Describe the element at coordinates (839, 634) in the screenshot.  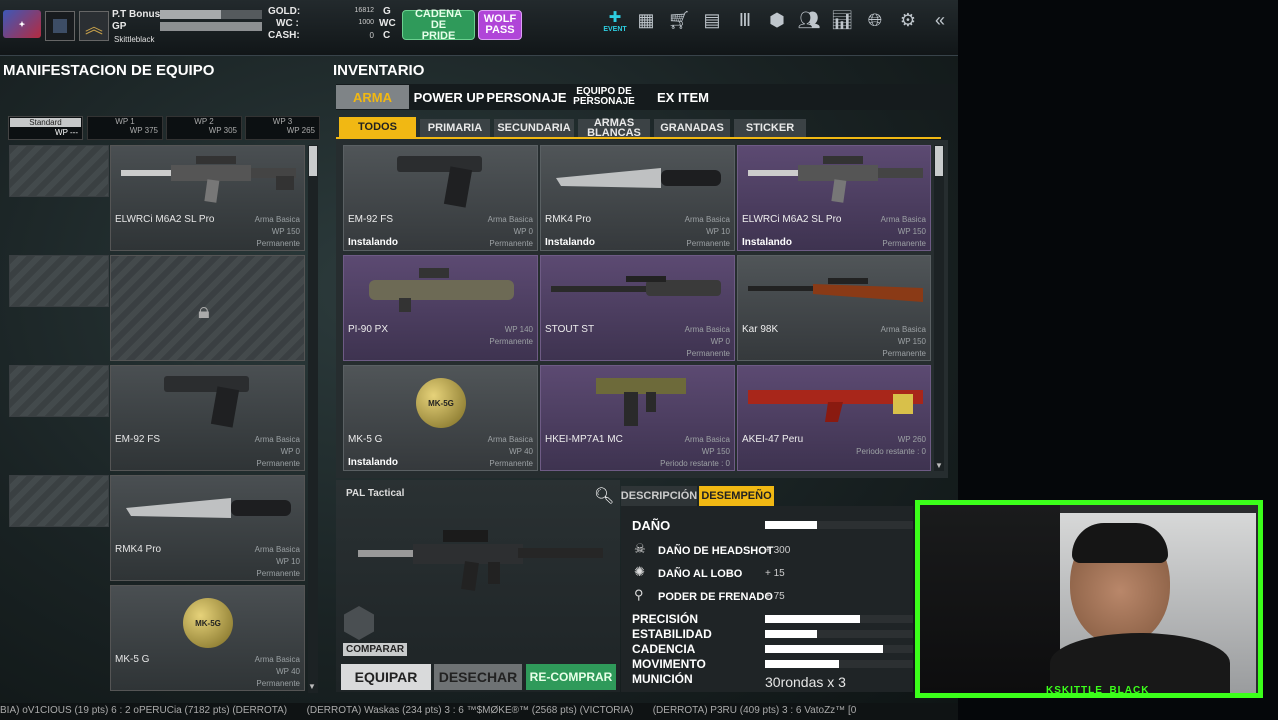
I see `stat-estabilidad-track` at that location.